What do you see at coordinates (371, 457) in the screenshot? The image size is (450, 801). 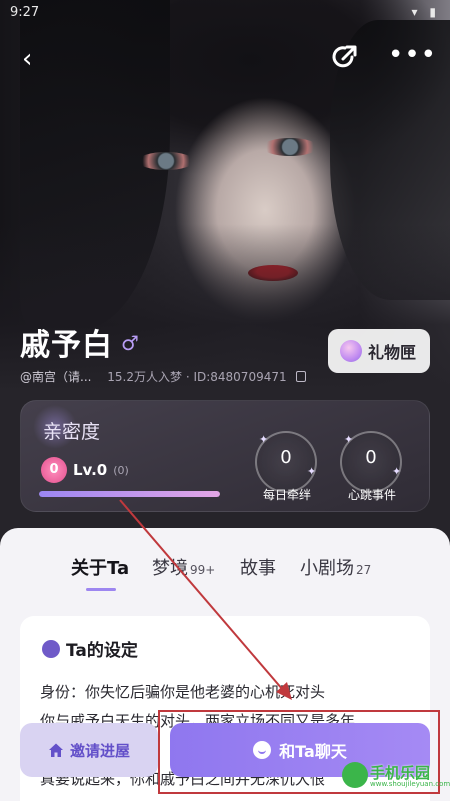 I see `heartbeat-value: 0` at bounding box center [371, 457].